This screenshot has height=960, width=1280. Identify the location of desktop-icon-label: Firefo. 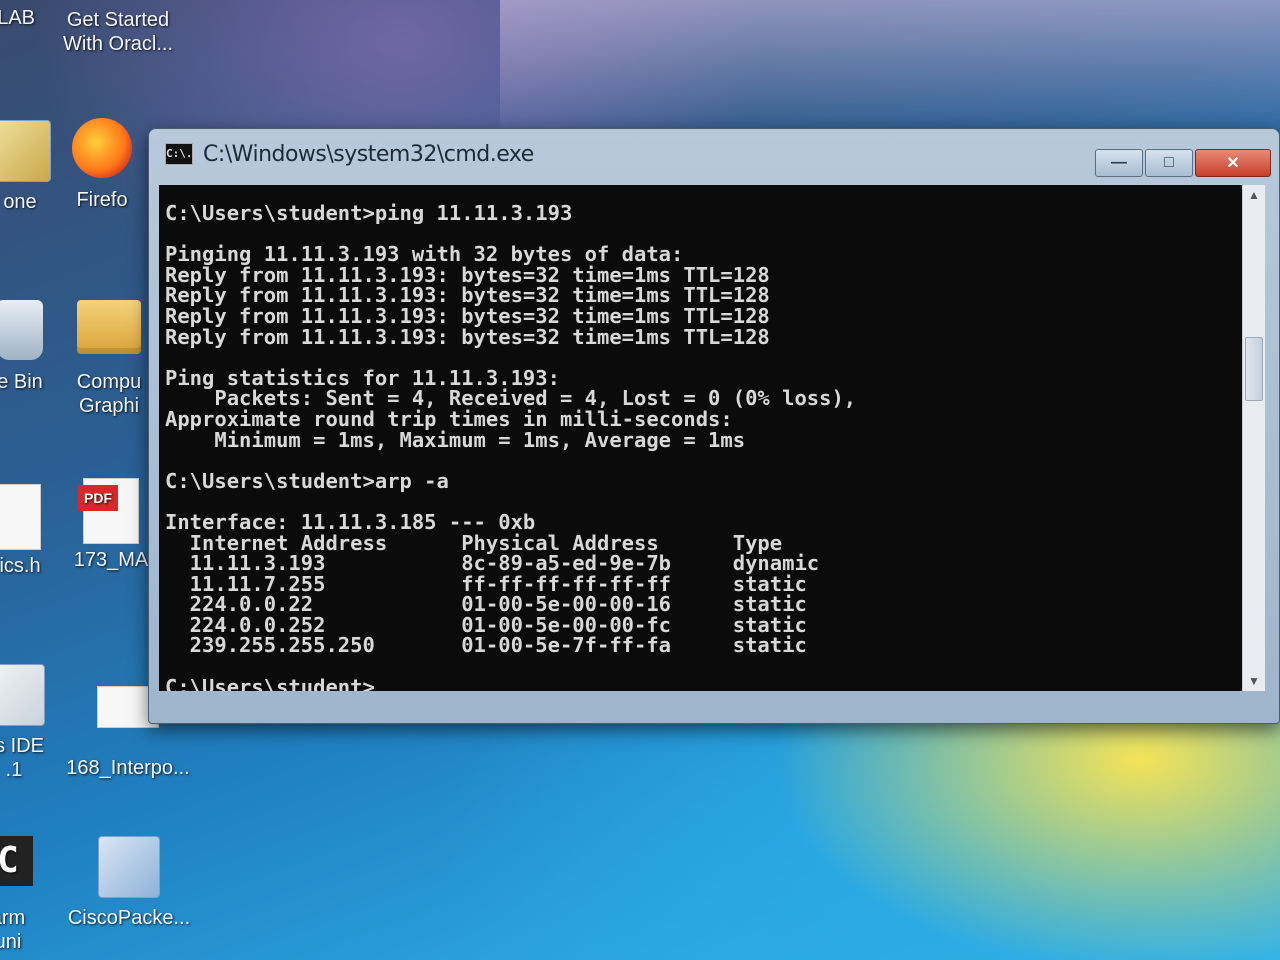
(102, 200).